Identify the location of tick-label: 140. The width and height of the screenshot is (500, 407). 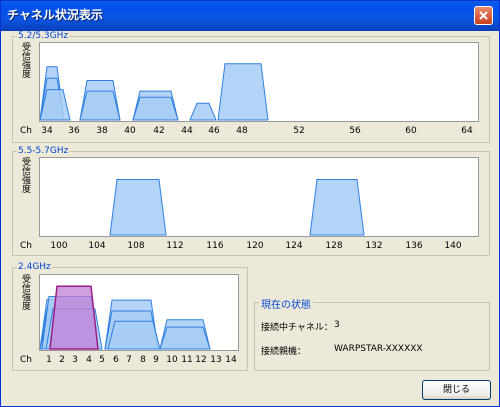
(453, 246).